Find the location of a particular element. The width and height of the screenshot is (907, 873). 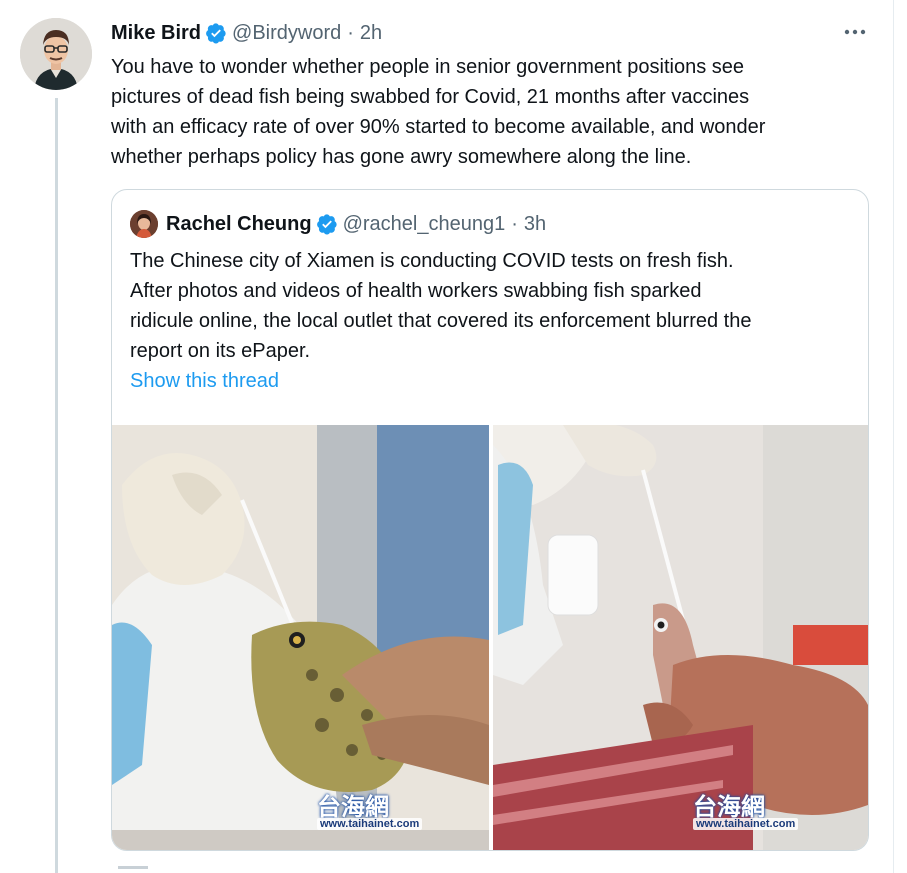

action-bar-hint is located at coordinates (133, 867).